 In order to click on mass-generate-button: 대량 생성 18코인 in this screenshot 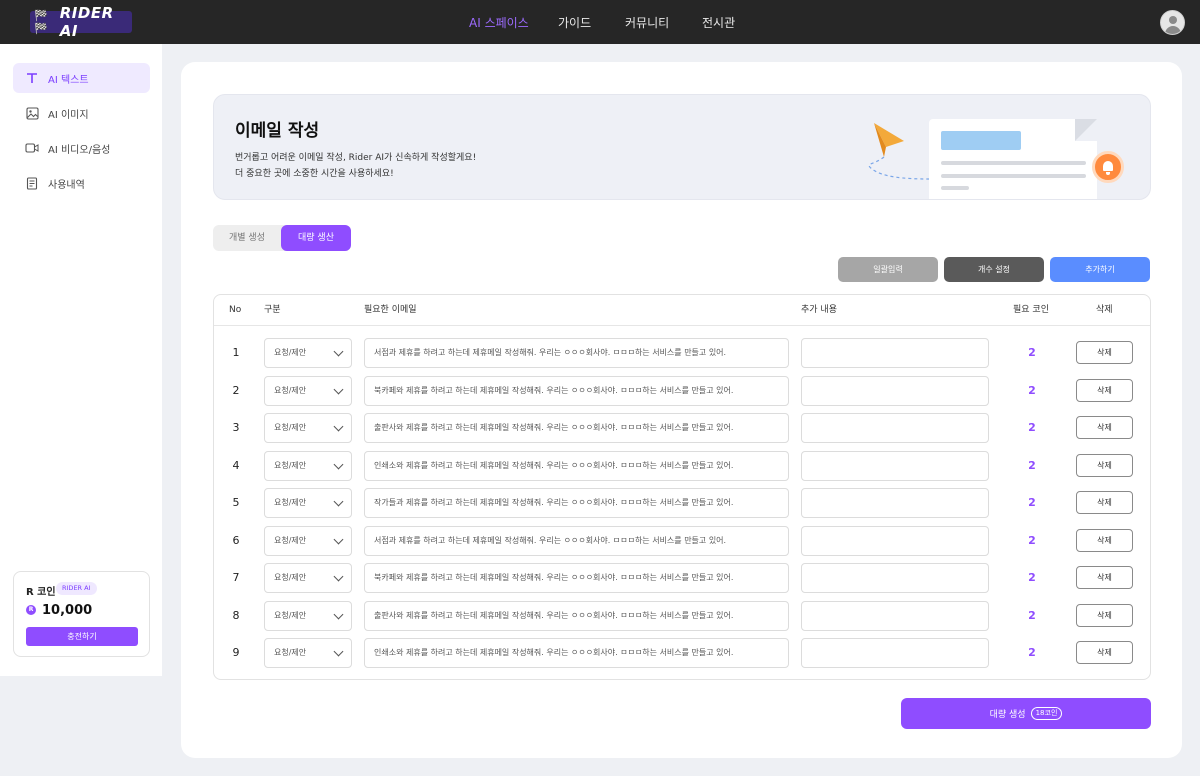, I will do `click(1026, 713)`.